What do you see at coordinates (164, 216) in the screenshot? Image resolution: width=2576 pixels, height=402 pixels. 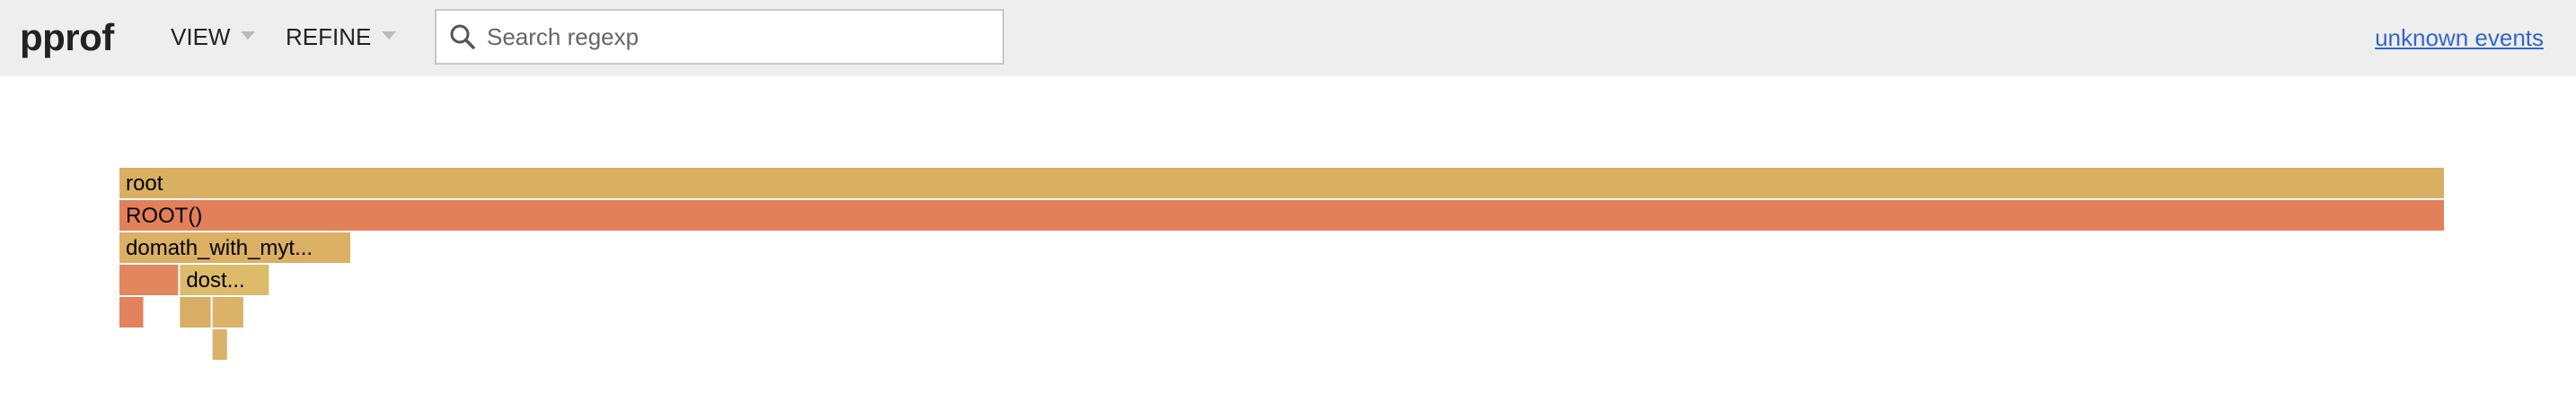 I see `flame-frame-label: ROOT()` at bounding box center [164, 216].